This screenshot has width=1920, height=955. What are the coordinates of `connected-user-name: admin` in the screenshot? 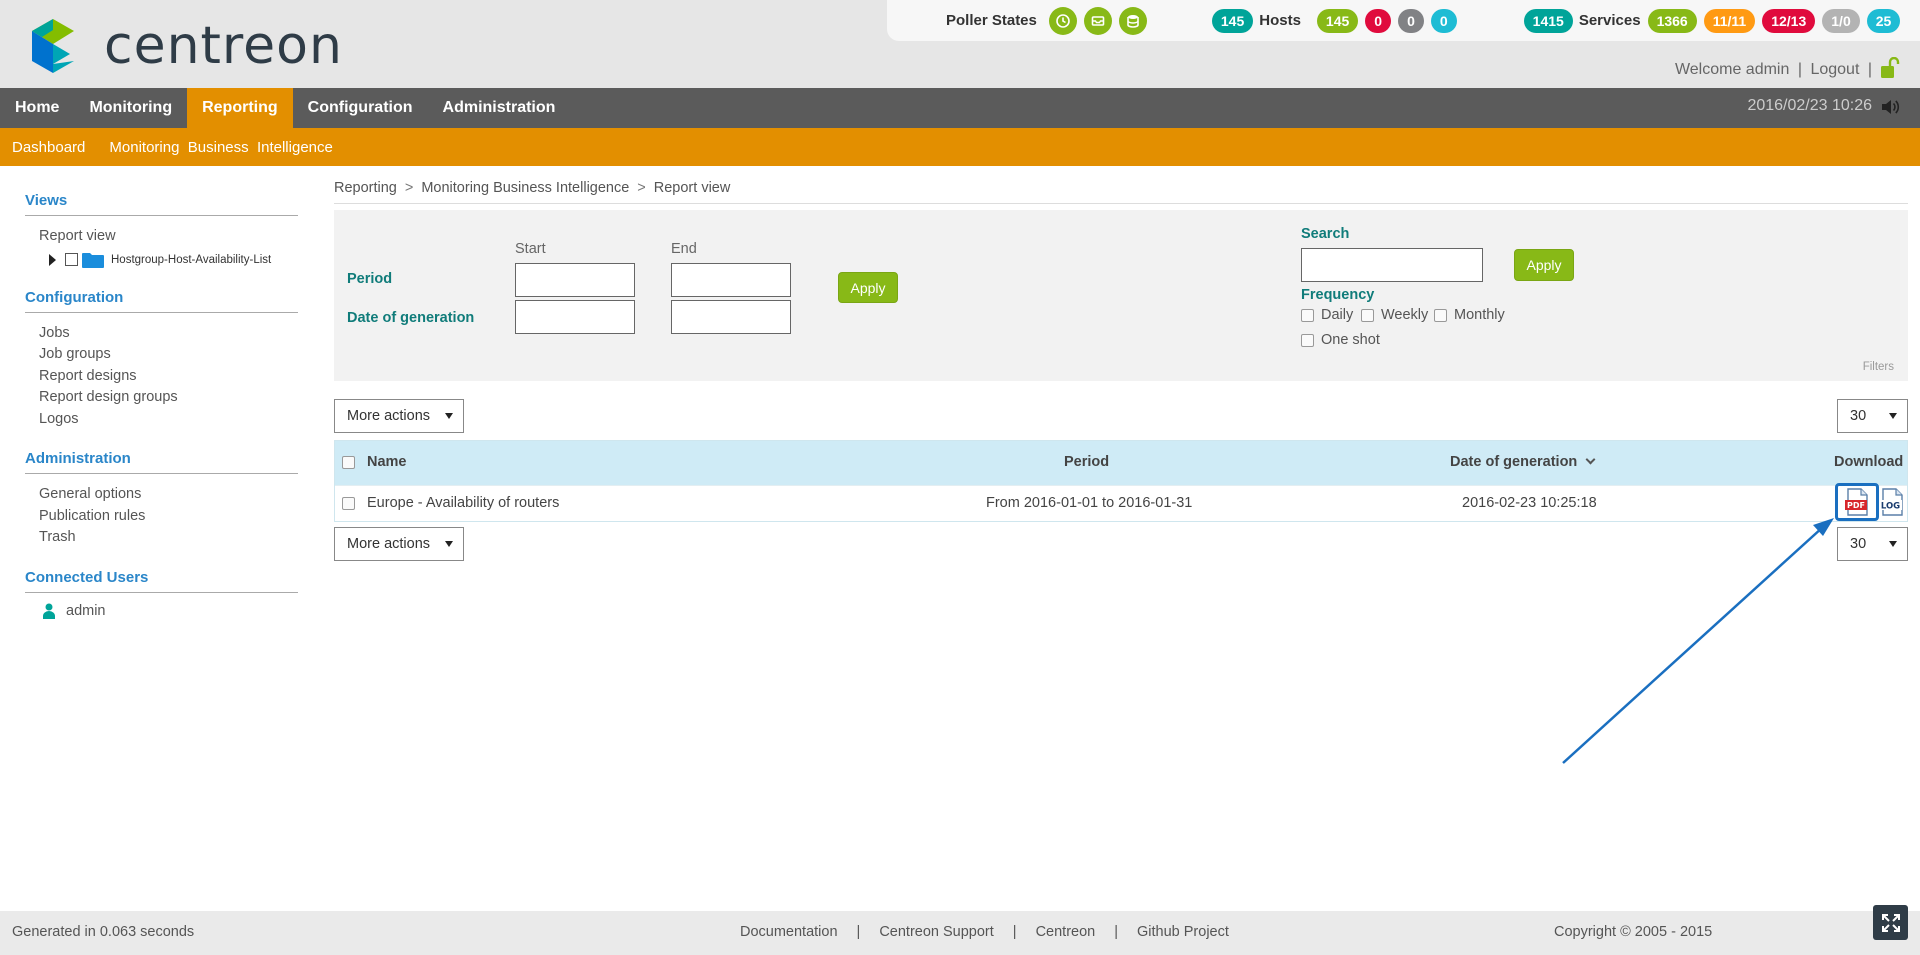 It's located at (86, 610).